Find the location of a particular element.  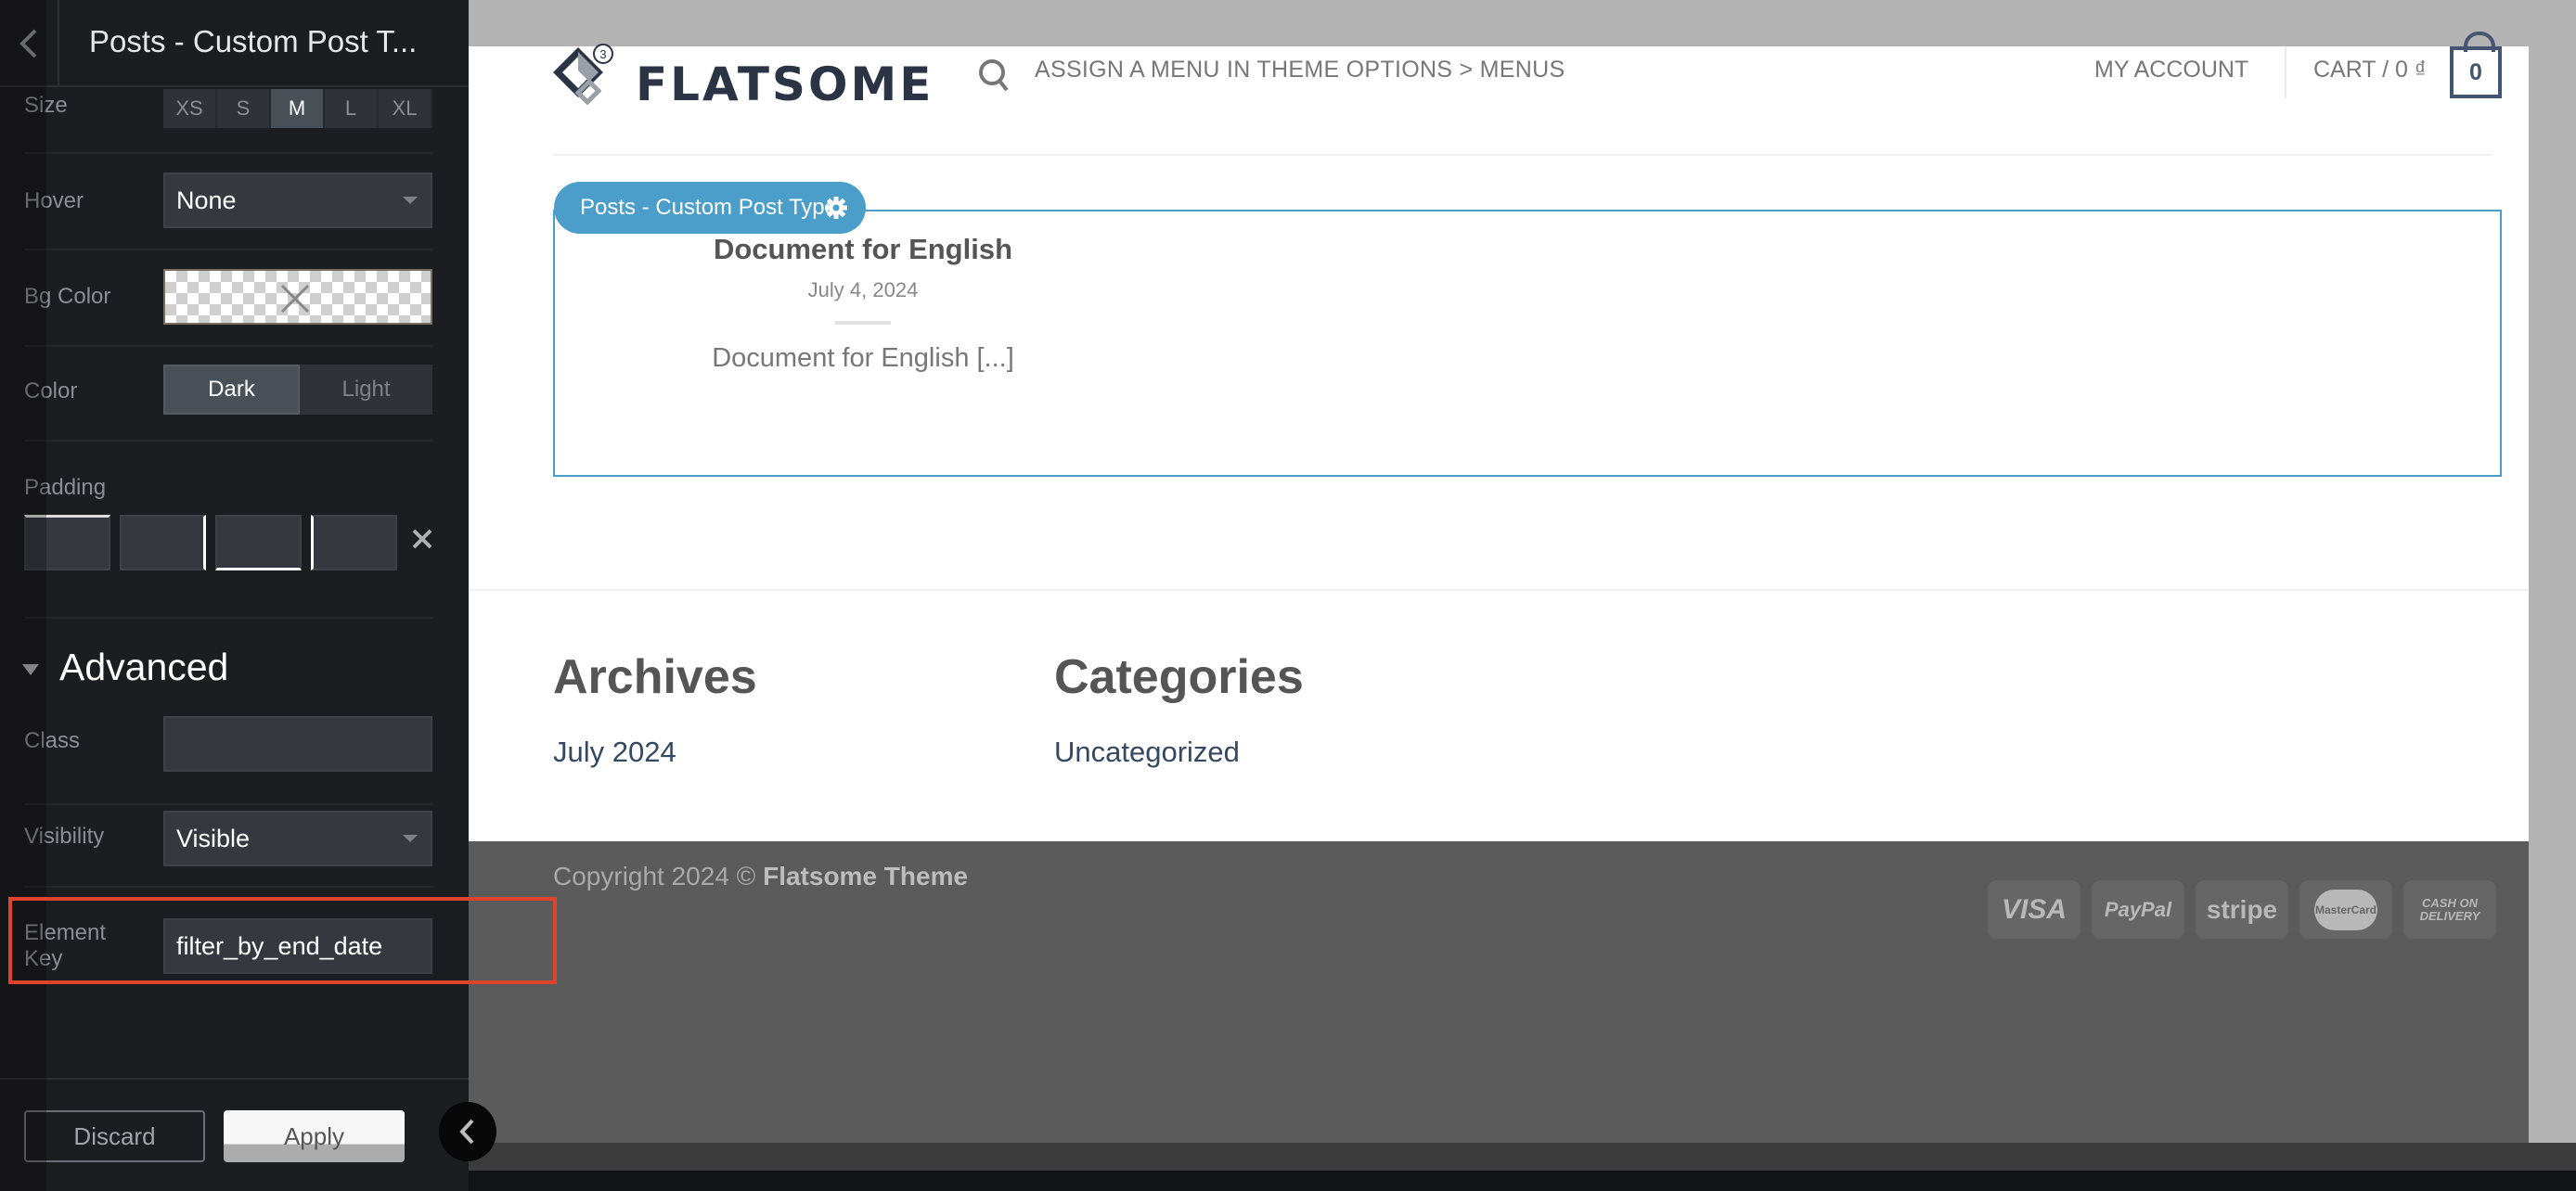

size-option-xs: XS is located at coordinates (190, 108).